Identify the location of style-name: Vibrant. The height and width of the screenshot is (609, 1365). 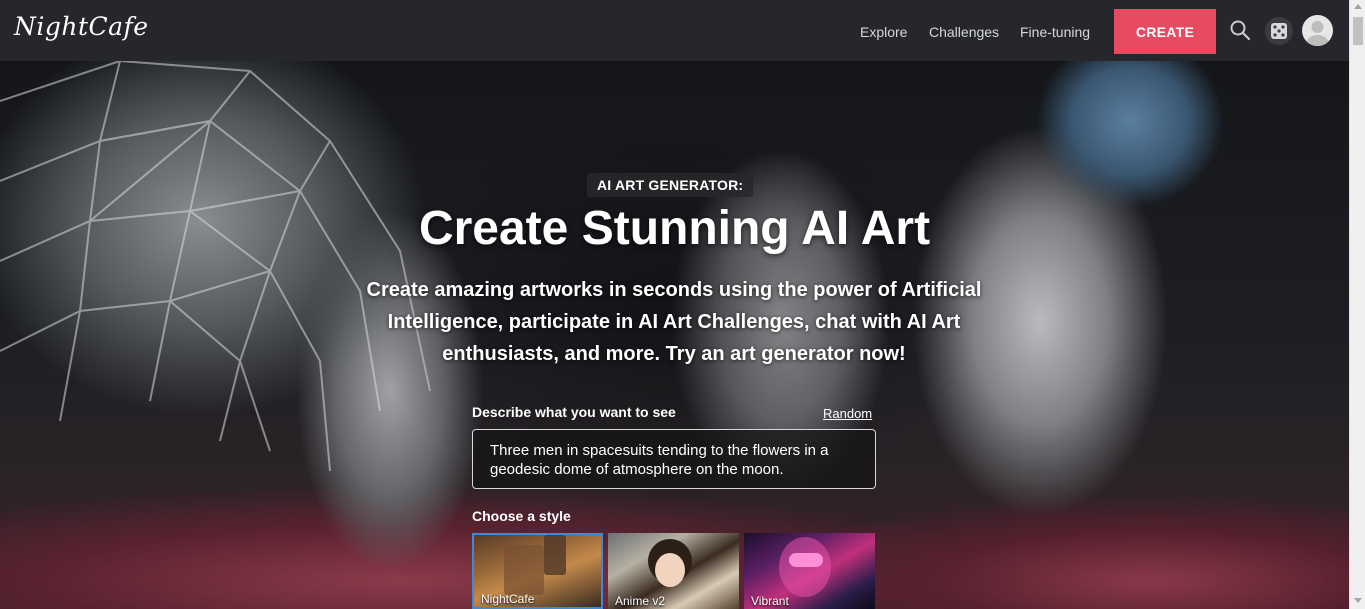
(770, 601).